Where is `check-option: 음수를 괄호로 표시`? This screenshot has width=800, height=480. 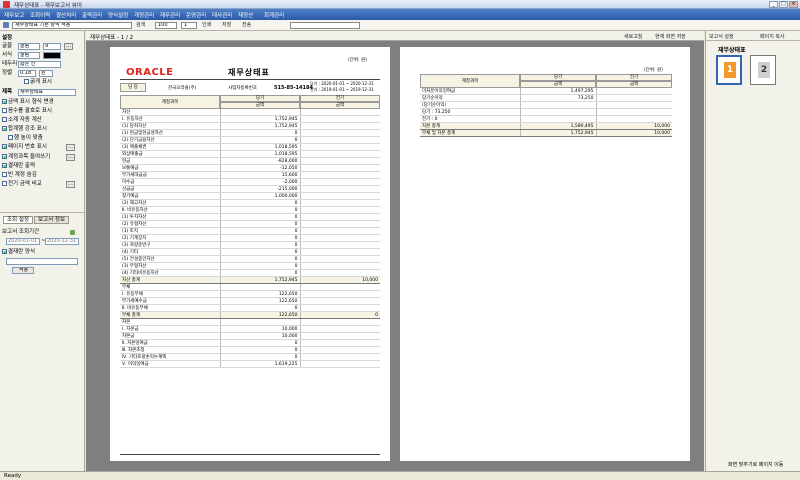 check-option: 음수를 괄호로 표시 is located at coordinates (27, 111).